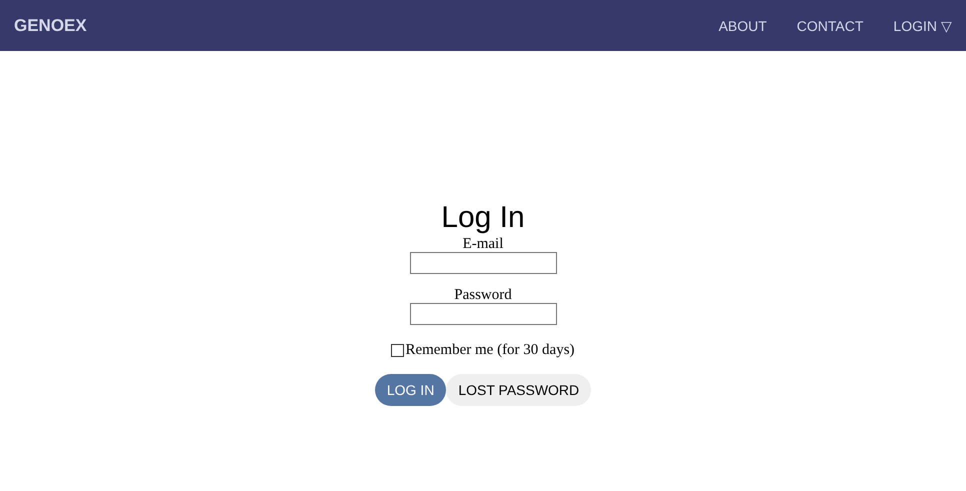 Image resolution: width=966 pixels, height=491 pixels. What do you see at coordinates (922, 26) in the screenshot?
I see `nav-link: LOGIN ▽` at bounding box center [922, 26].